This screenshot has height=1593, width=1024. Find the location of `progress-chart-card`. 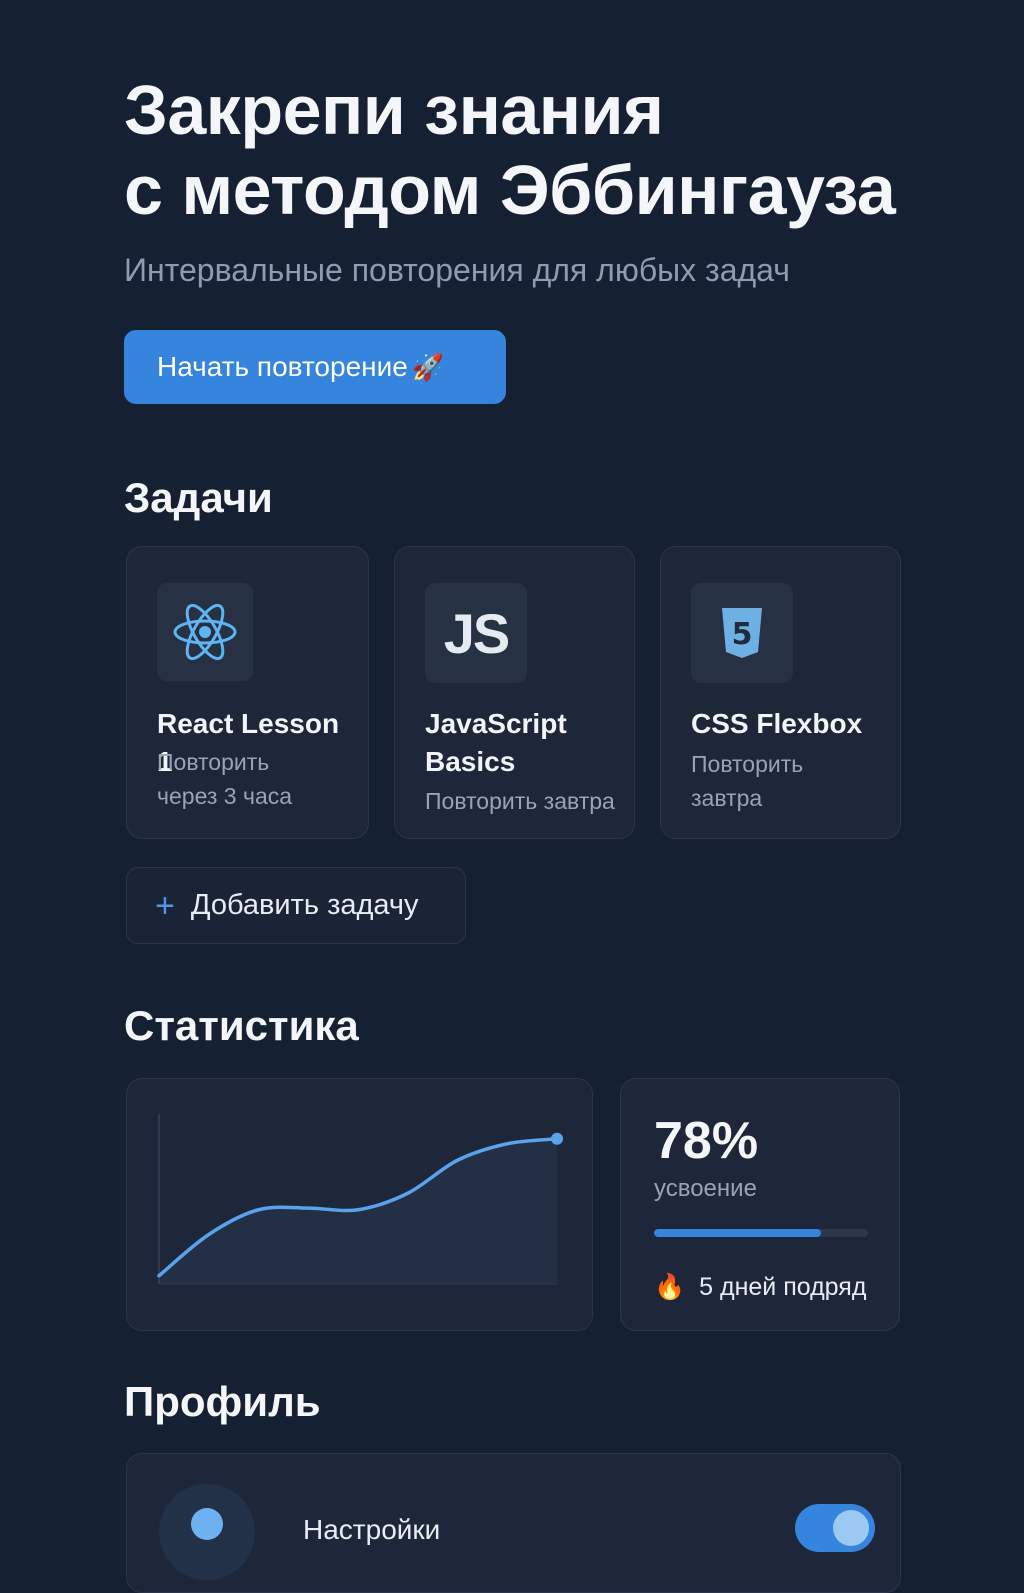

progress-chart-card is located at coordinates (359, 1204).